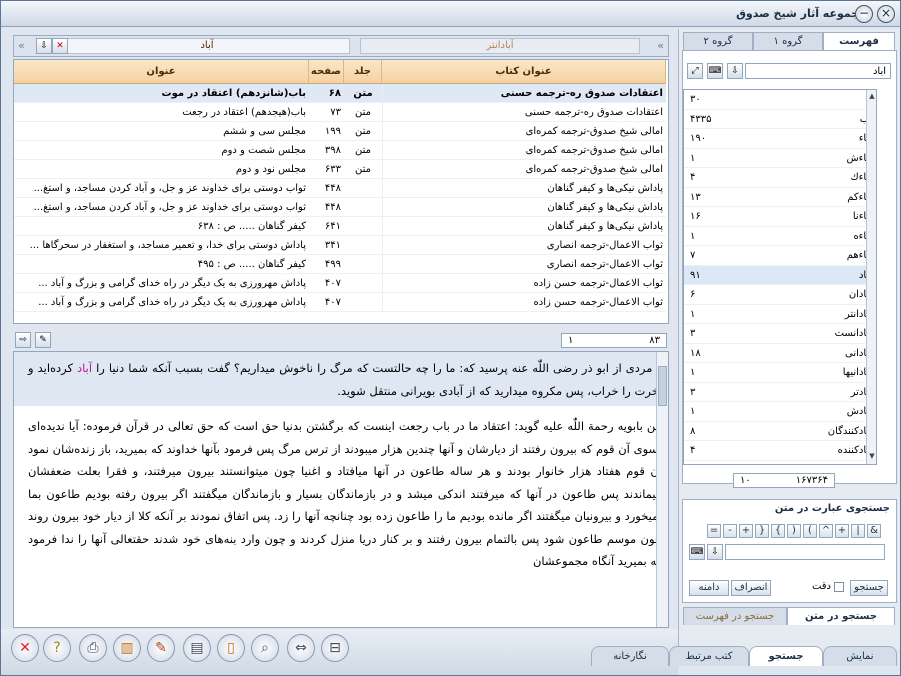 The image size is (901, 676). Describe the element at coordinates (864, 14) in the screenshot. I see `minimize-window-button: −` at that location.